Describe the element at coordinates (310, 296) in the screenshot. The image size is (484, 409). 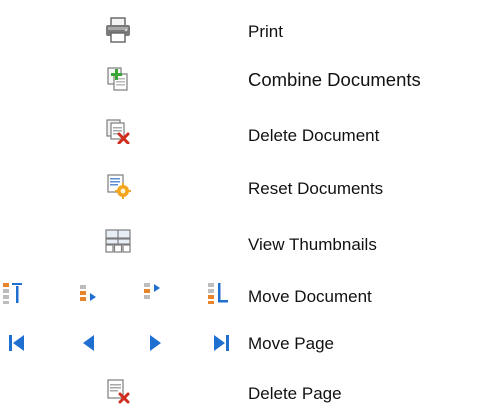
I see `move-document-label: Move Document` at that location.